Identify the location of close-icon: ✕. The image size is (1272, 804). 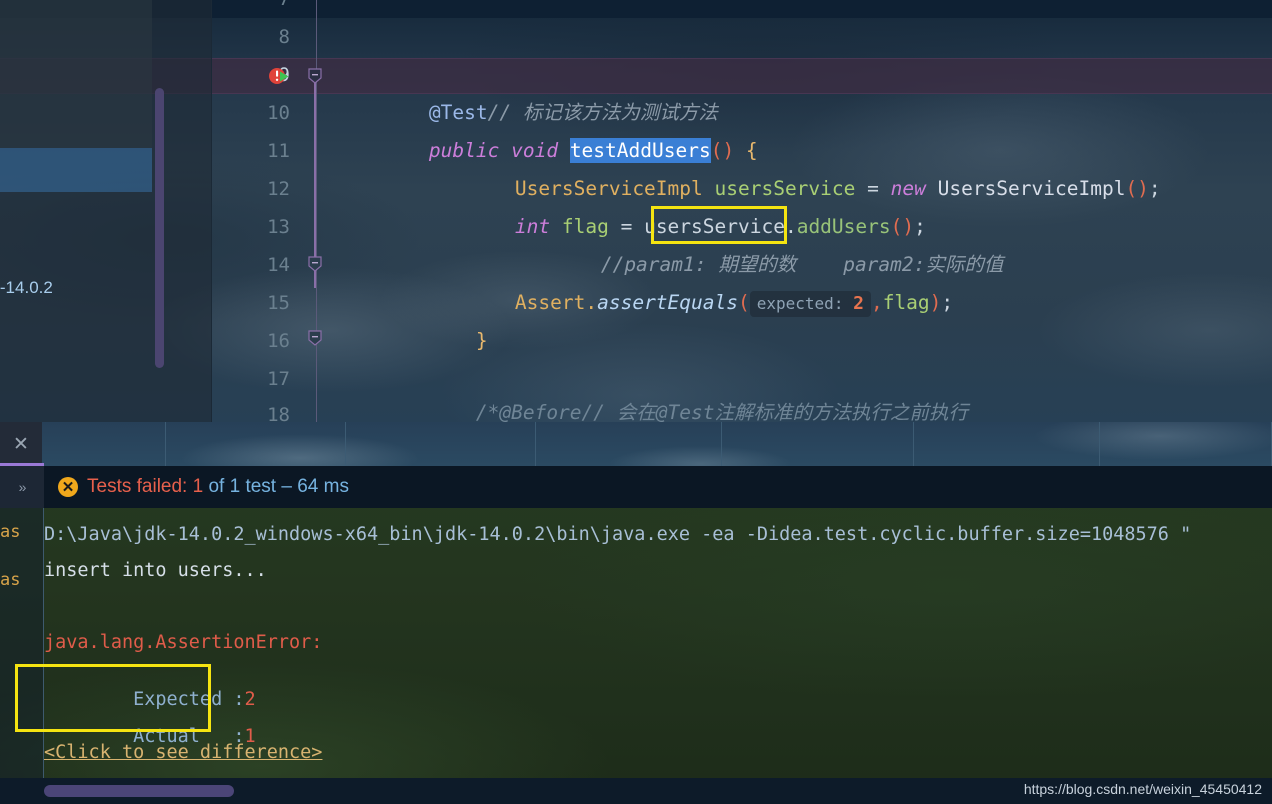
(21, 444).